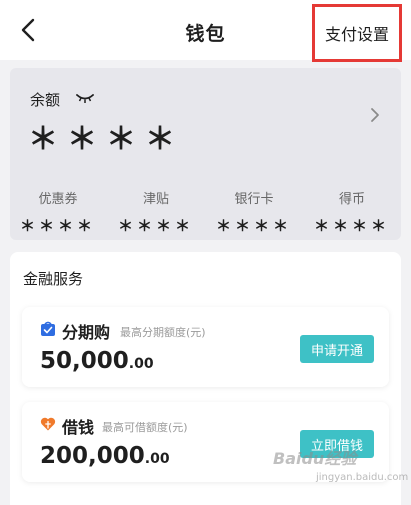  I want to click on payment-settings-button: 支付设置, so click(357, 33).